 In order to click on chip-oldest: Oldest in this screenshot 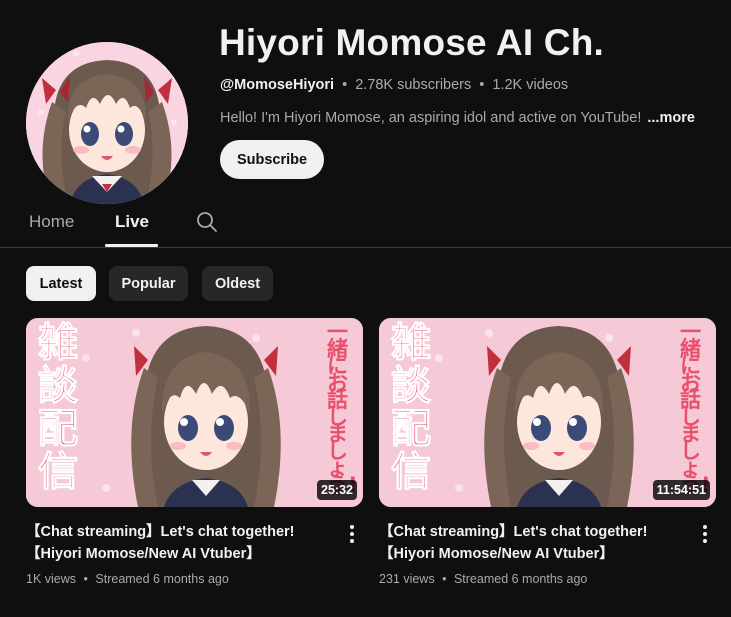, I will do `click(237, 283)`.